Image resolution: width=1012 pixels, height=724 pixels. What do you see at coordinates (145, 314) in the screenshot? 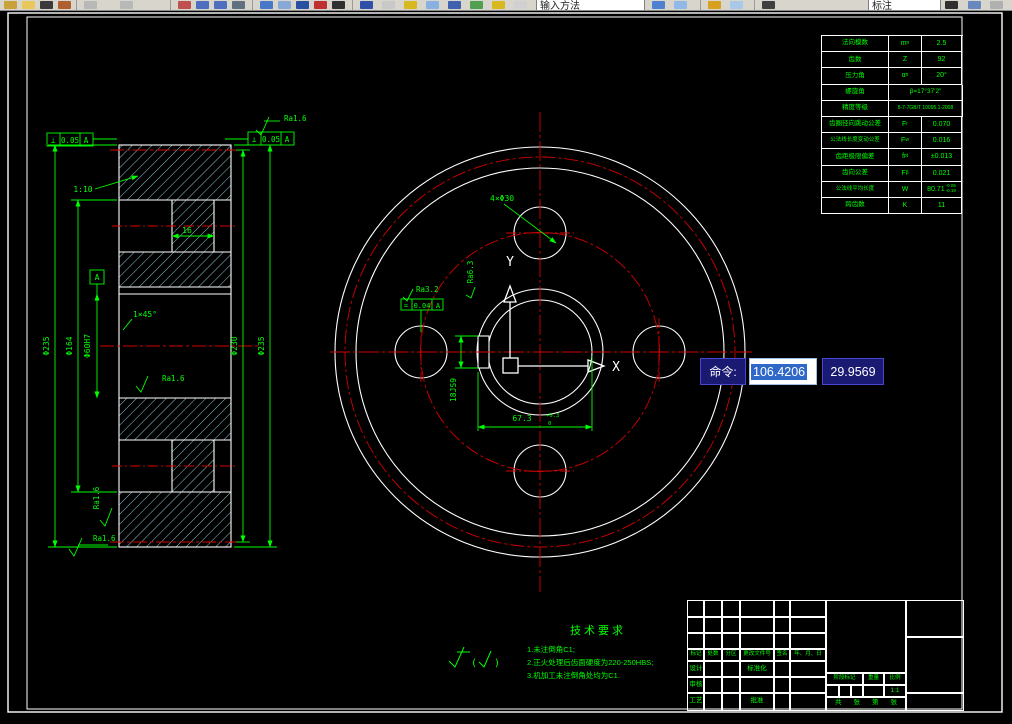
I see `chamfer-label: 1×45°` at bounding box center [145, 314].